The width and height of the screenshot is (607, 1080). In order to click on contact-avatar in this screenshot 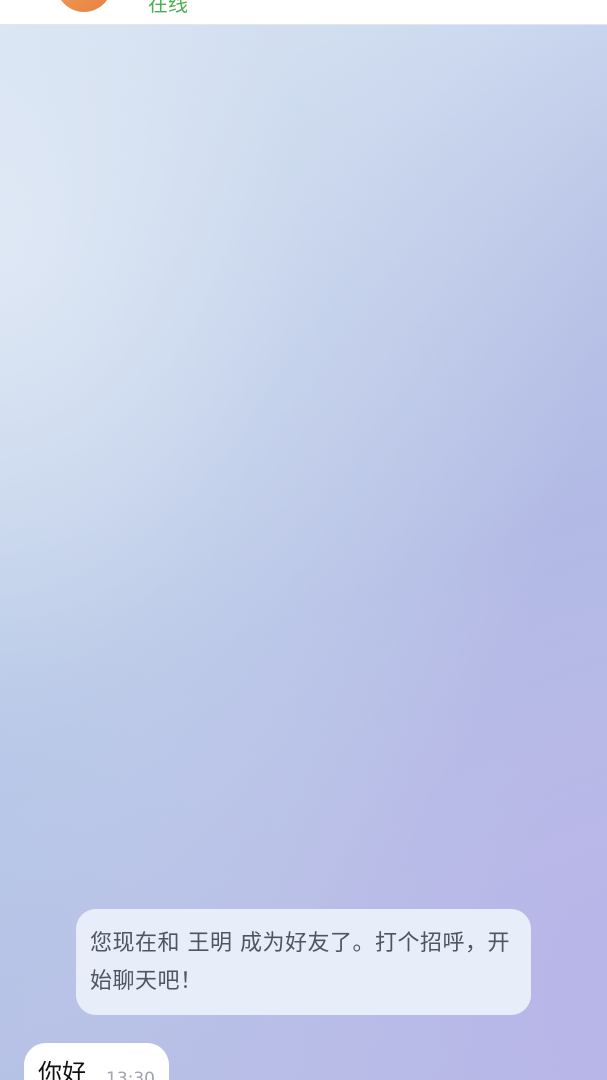, I will do `click(84, 6)`.